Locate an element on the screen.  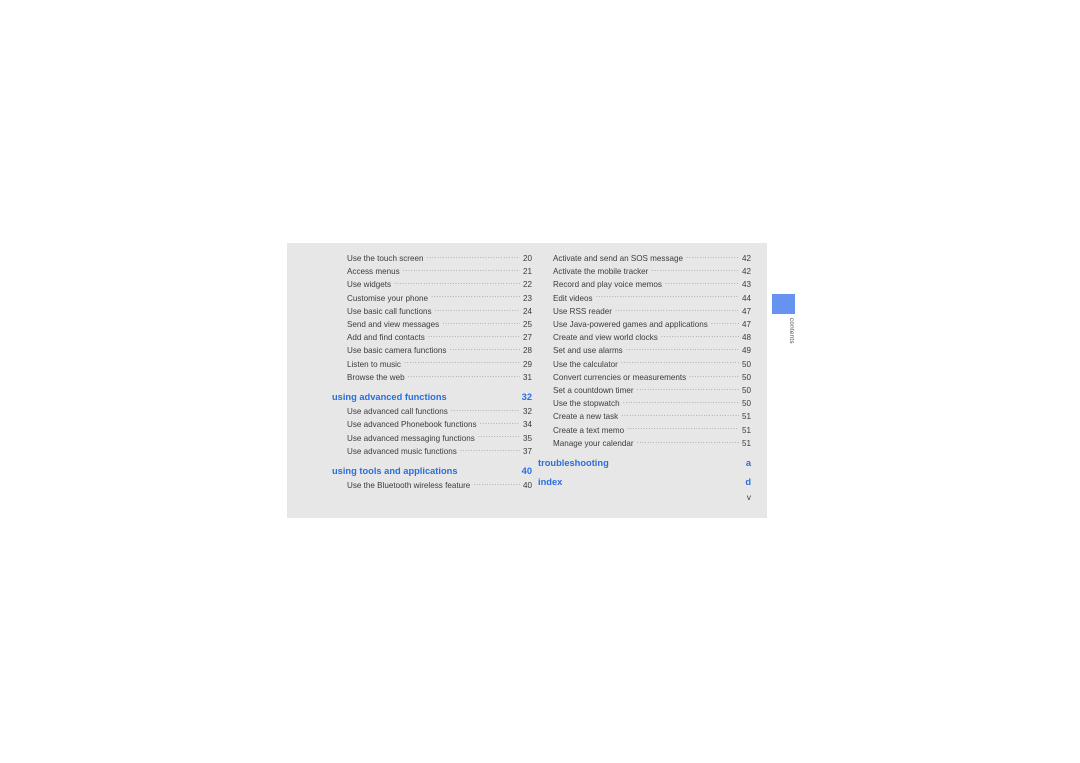
toc-heading-page-number: d is located at coordinates (748, 482).